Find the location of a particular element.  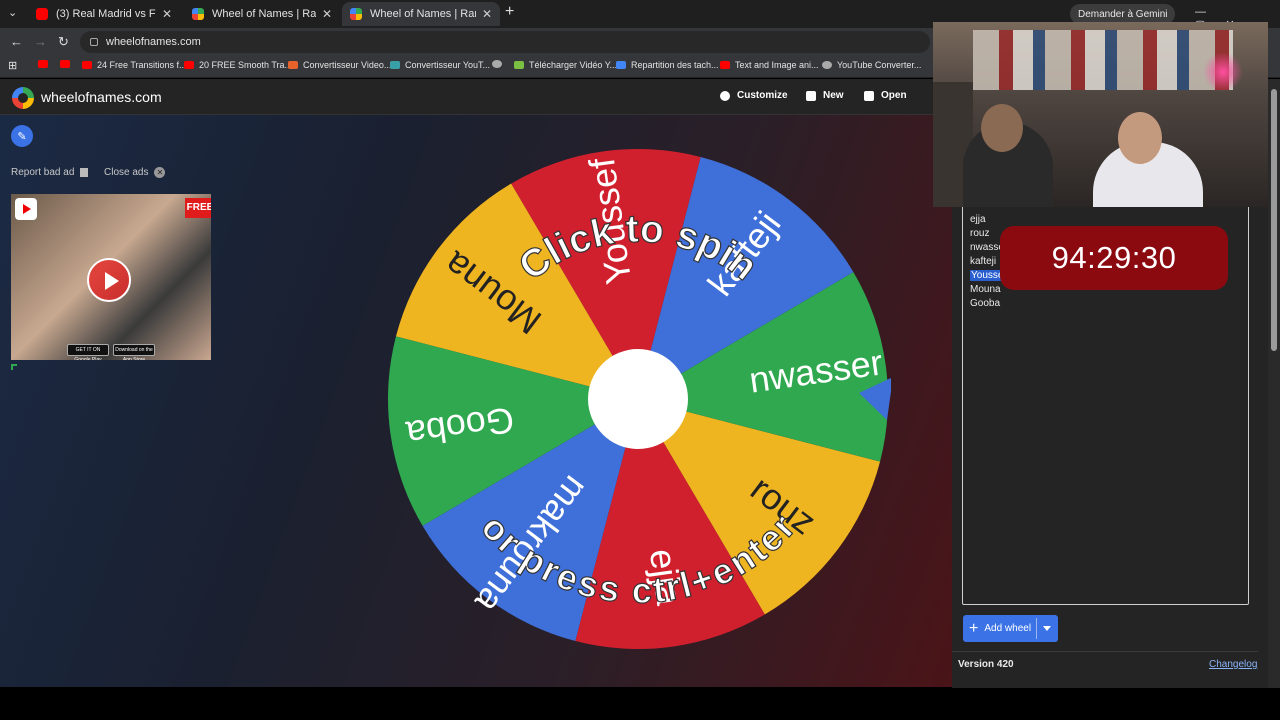

neon-light is located at coordinates (1223, 72).